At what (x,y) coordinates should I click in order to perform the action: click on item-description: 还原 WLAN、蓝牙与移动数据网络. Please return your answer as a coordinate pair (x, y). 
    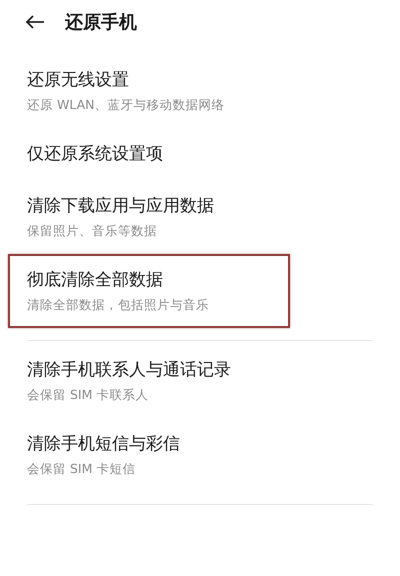
    Looking at the image, I should click on (126, 105).